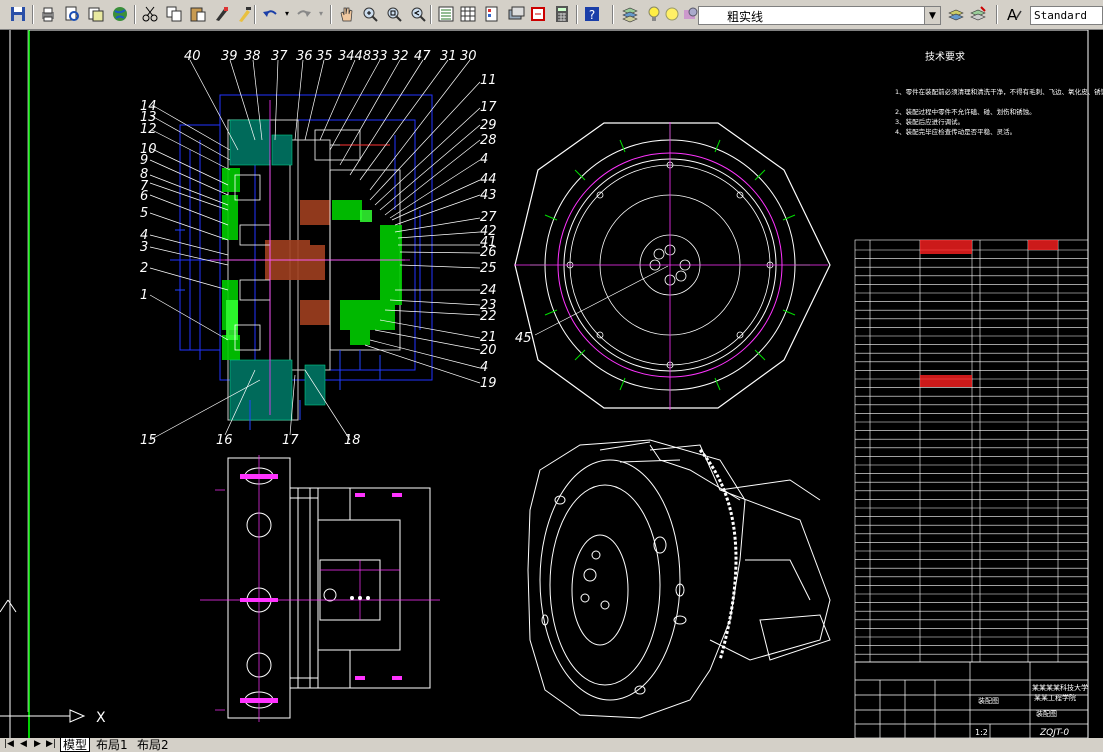 The width and height of the screenshot is (1103, 752). What do you see at coordinates (321, 14) in the screenshot?
I see `redo-dropdown-icon: ▾` at bounding box center [321, 14].